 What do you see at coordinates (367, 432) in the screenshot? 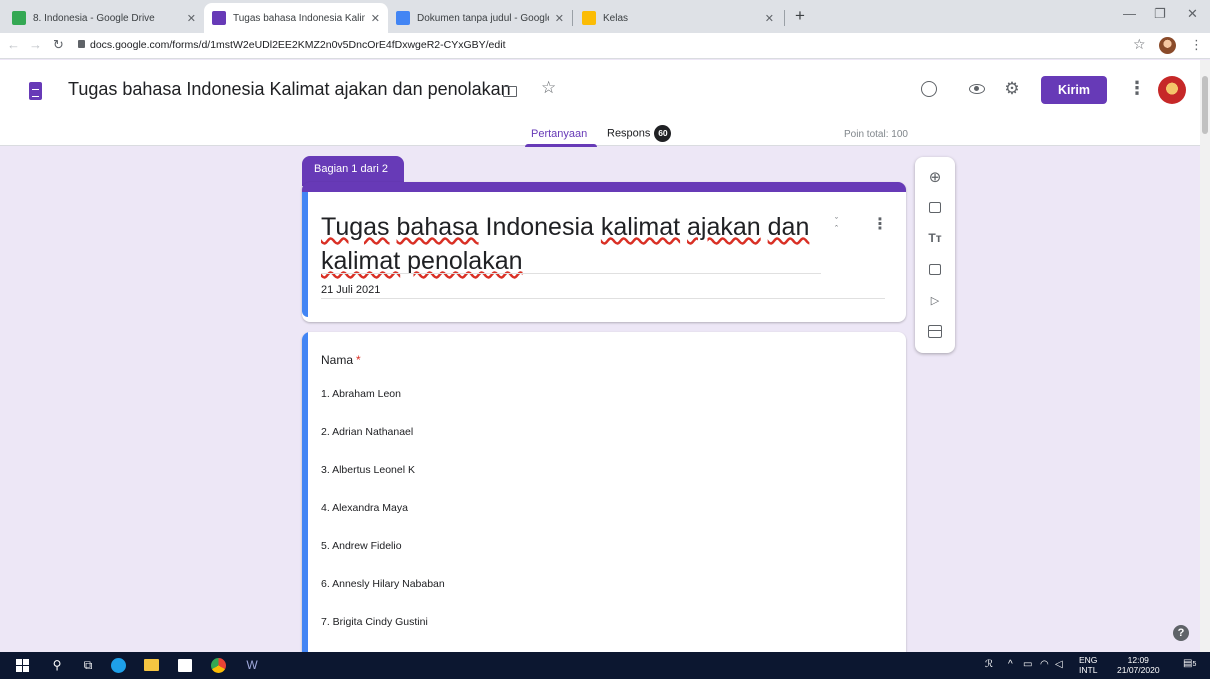
I see `list-item: 2. Adrian Nathanael` at bounding box center [367, 432].